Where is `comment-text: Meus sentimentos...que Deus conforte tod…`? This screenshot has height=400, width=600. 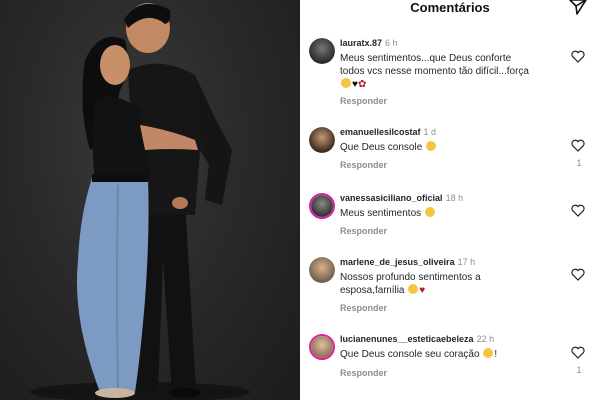 comment-text: Meus sentimentos...que Deus conforte tod… is located at coordinates (446, 71).